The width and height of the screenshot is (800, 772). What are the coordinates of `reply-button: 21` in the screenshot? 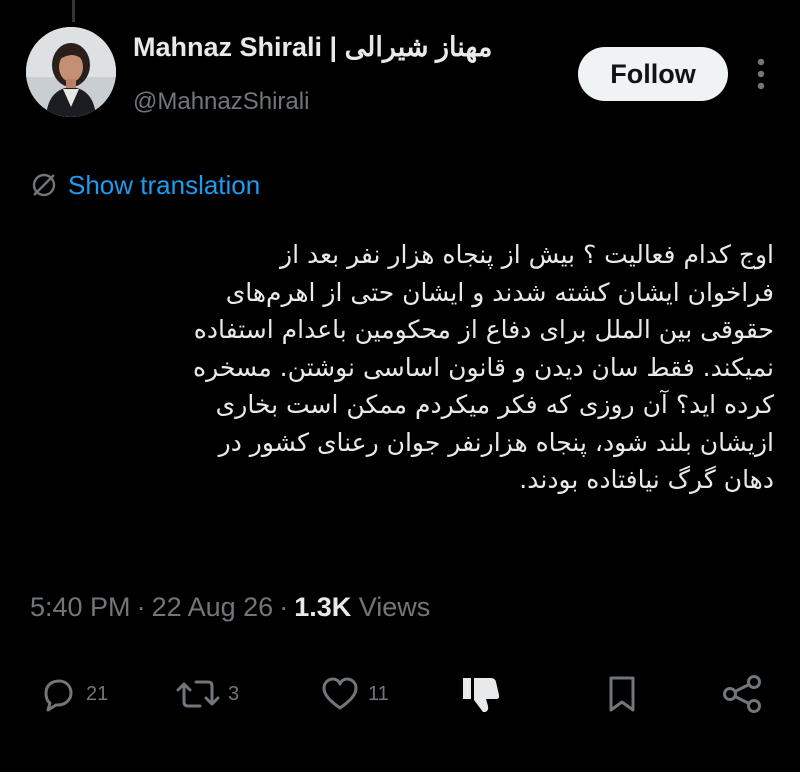 It's located at (72, 694).